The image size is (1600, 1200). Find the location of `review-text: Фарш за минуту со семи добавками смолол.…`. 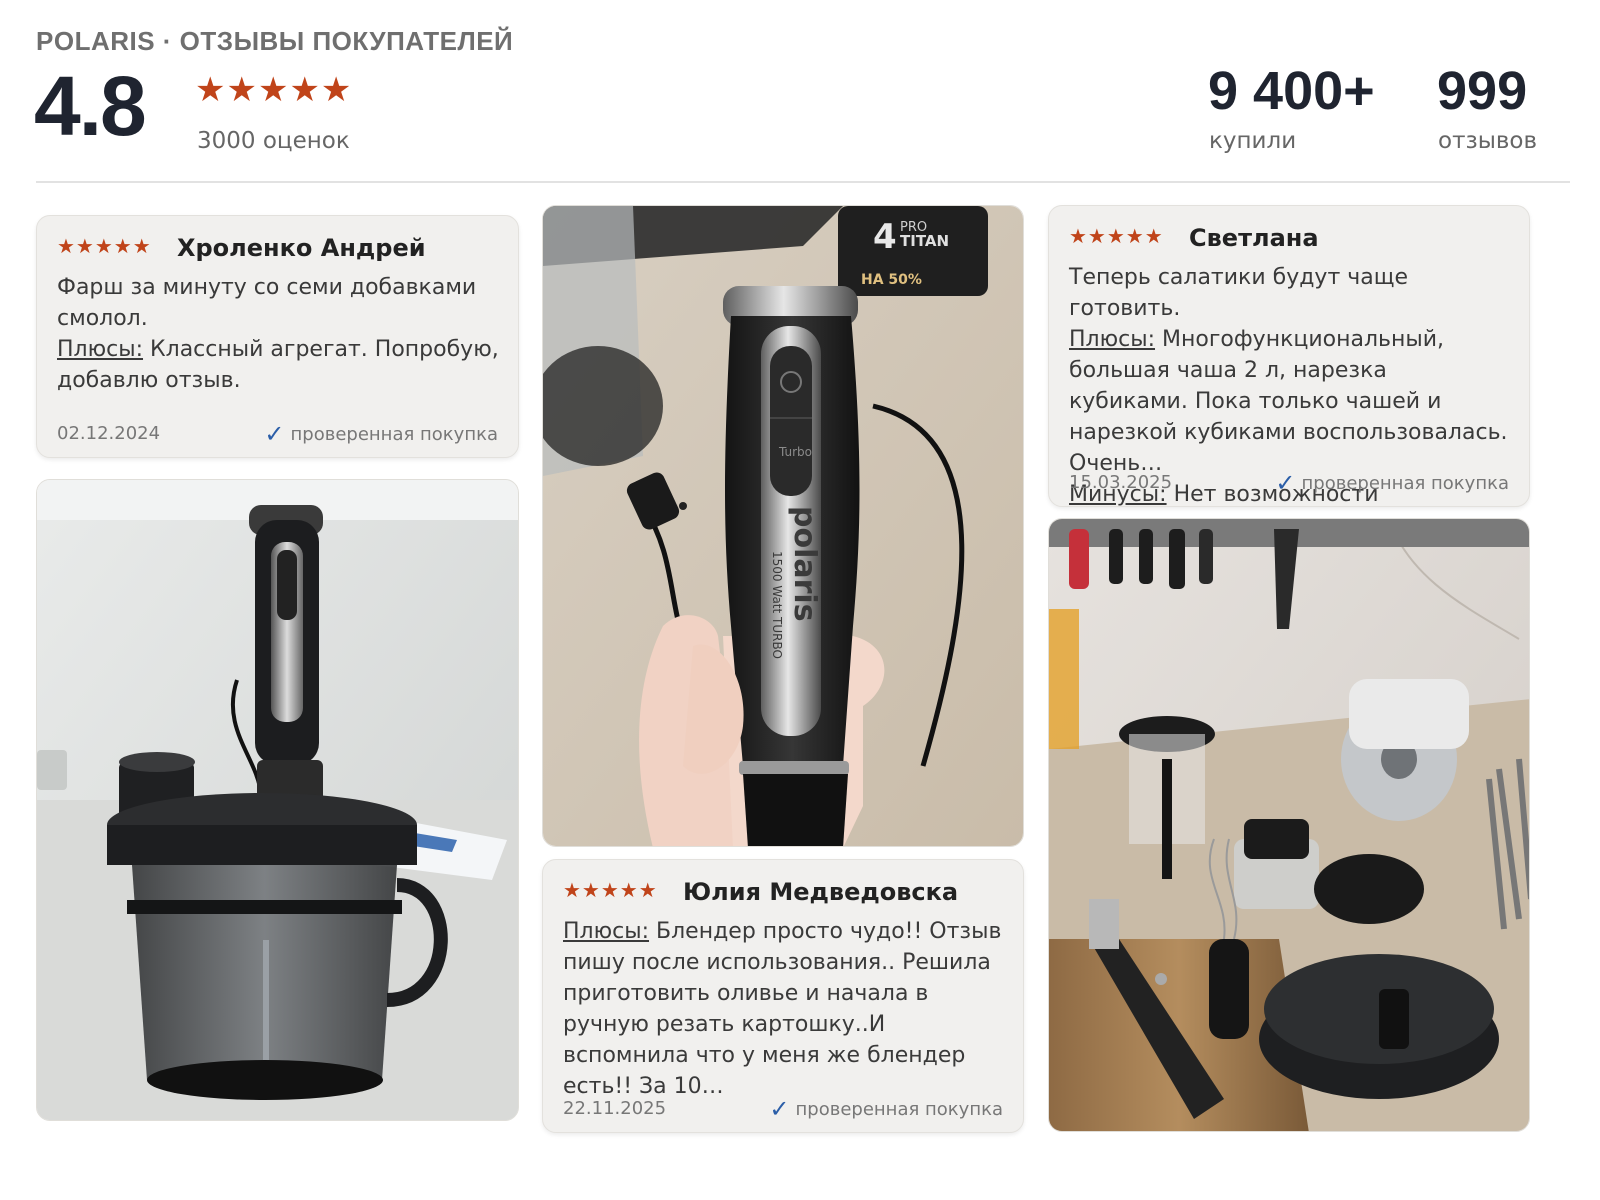

review-text: Фарш за минуту со семи добавками смолол.… is located at coordinates (278, 334).